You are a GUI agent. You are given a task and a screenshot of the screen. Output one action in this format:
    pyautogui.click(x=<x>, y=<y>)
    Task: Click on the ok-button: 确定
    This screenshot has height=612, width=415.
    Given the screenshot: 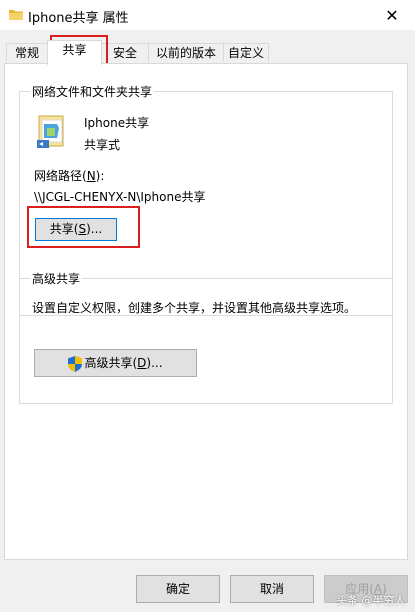 What is the action you would take?
    pyautogui.click(x=178, y=589)
    